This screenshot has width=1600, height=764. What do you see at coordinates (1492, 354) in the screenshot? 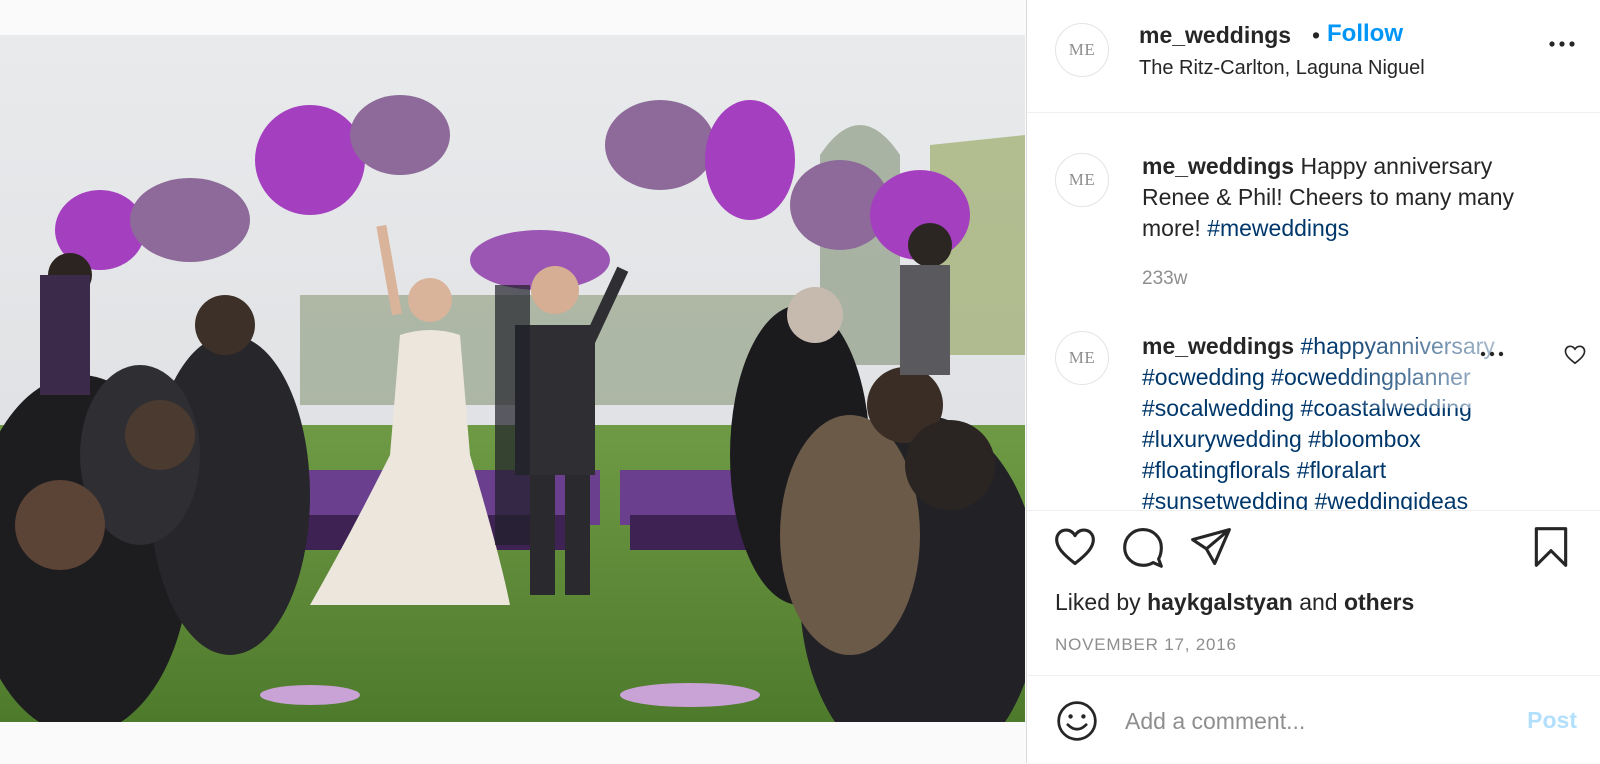
I see `comment-more-icon` at bounding box center [1492, 354].